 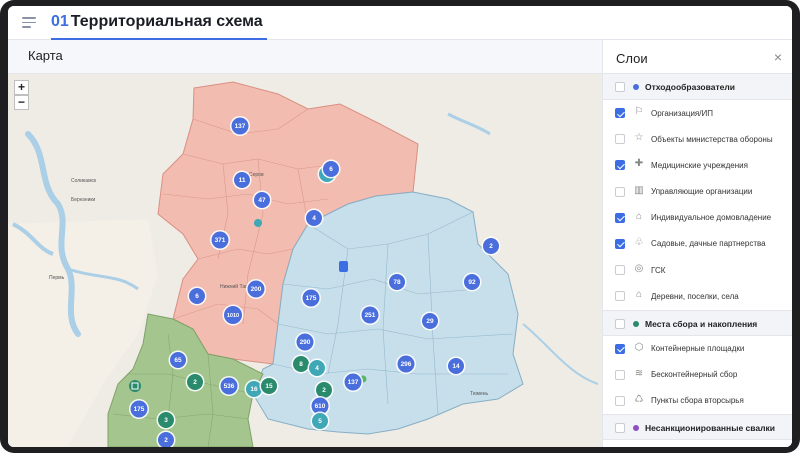 What do you see at coordinates (697, 192) in the screenshot?
I see `layer-item: ▥ Управляющие организации` at bounding box center [697, 192].